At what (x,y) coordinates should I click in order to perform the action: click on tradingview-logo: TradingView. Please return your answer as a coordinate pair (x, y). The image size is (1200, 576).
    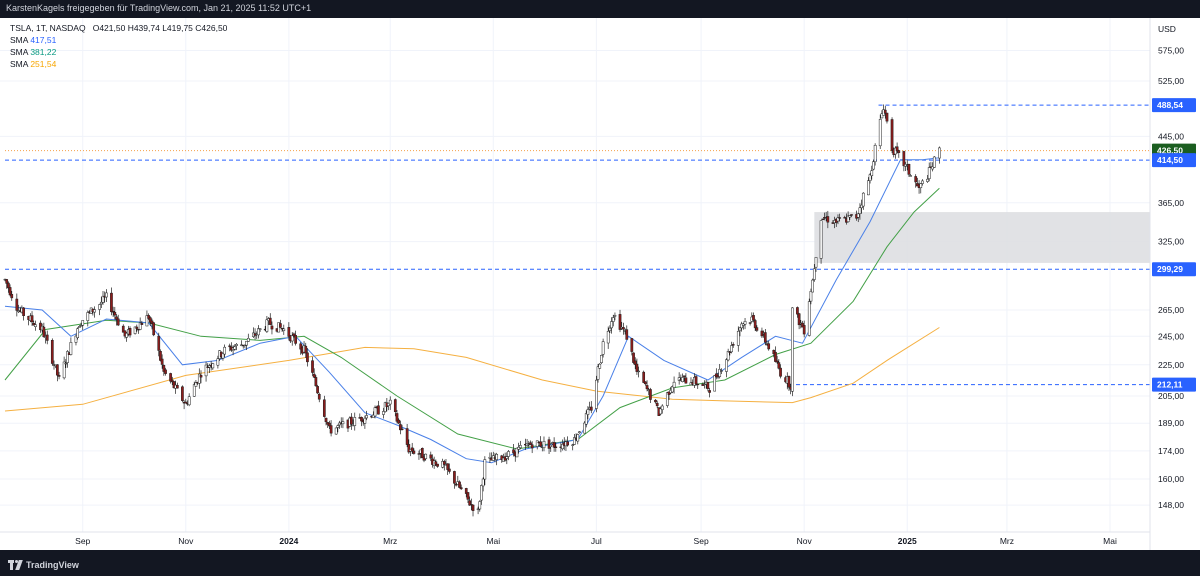
    Looking at the image, I should click on (43, 565).